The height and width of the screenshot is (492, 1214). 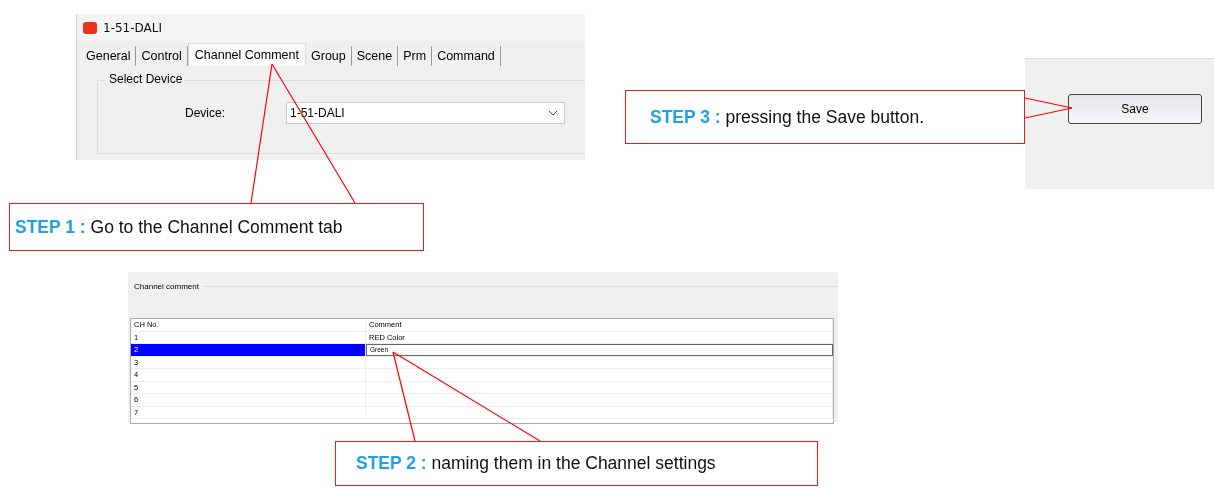 I want to click on tab: Channel Comment, so click(x=246, y=54).